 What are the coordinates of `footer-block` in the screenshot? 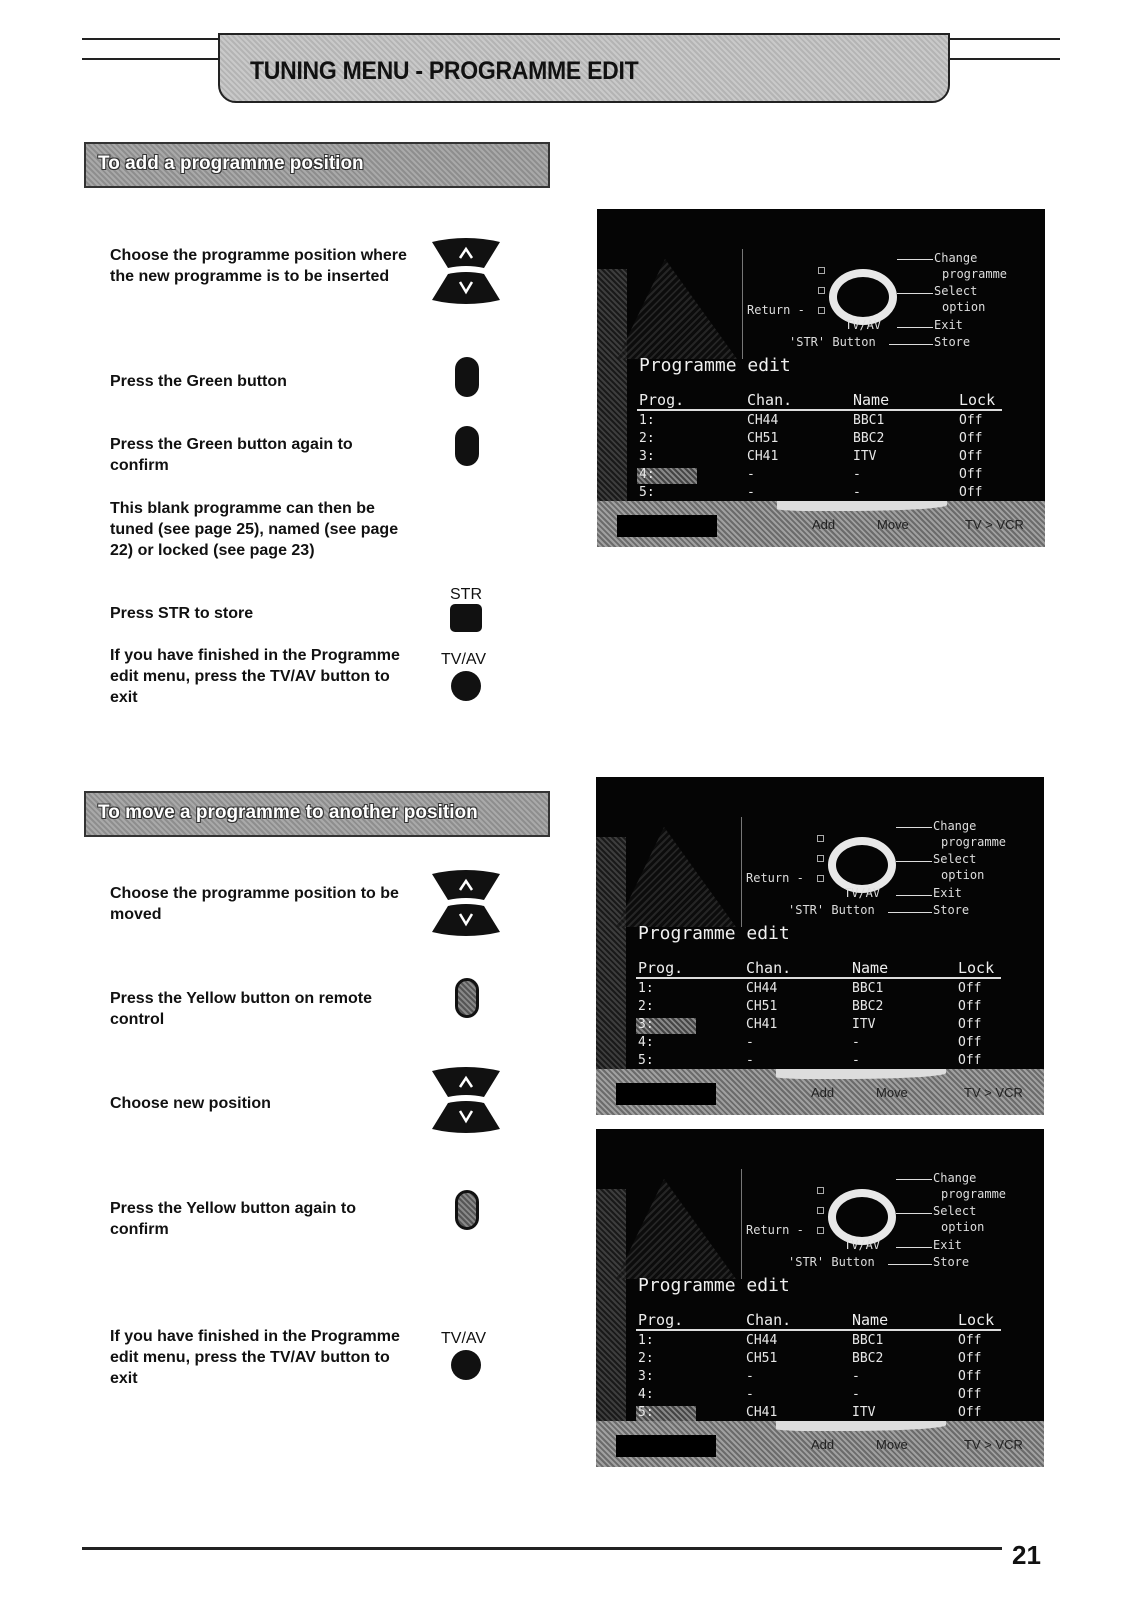 It's located at (666, 1446).